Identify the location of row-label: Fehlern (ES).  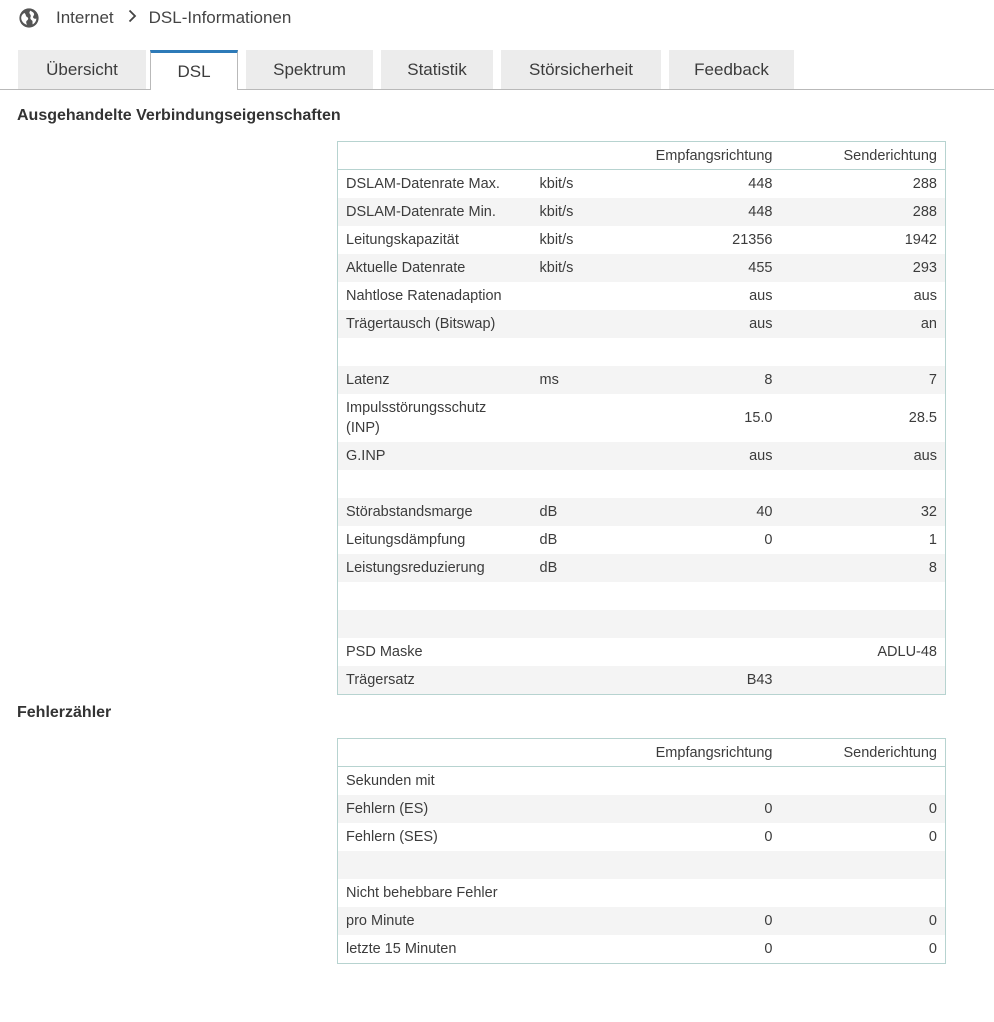
(435, 809).